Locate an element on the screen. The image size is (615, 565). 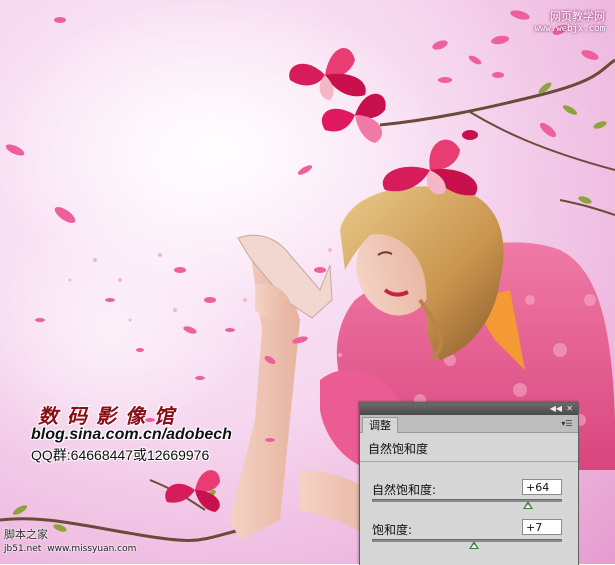
saturation-slider-track is located at coordinates (467, 540).